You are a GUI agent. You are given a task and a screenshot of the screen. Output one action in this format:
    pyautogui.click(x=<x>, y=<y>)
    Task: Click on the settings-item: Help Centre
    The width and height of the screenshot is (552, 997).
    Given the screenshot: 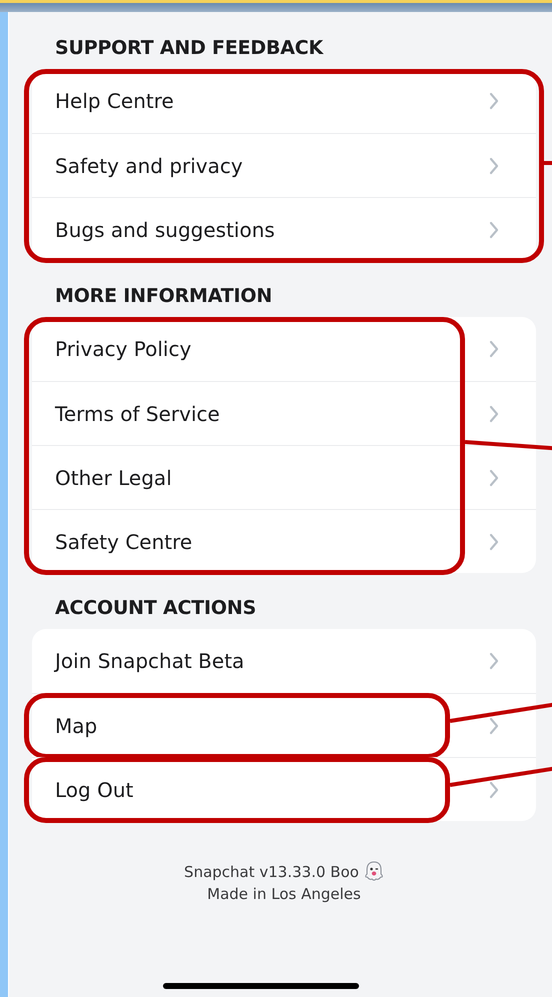 What is the action you would take?
    pyautogui.click(x=284, y=101)
    